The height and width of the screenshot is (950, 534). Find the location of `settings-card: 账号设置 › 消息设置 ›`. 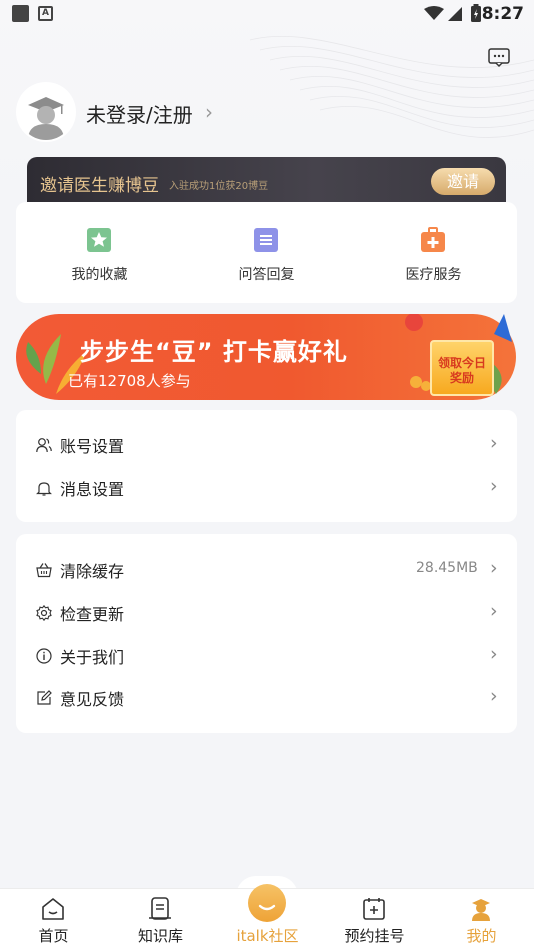

settings-card: 账号设置 › 消息设置 › is located at coordinates (266, 466).